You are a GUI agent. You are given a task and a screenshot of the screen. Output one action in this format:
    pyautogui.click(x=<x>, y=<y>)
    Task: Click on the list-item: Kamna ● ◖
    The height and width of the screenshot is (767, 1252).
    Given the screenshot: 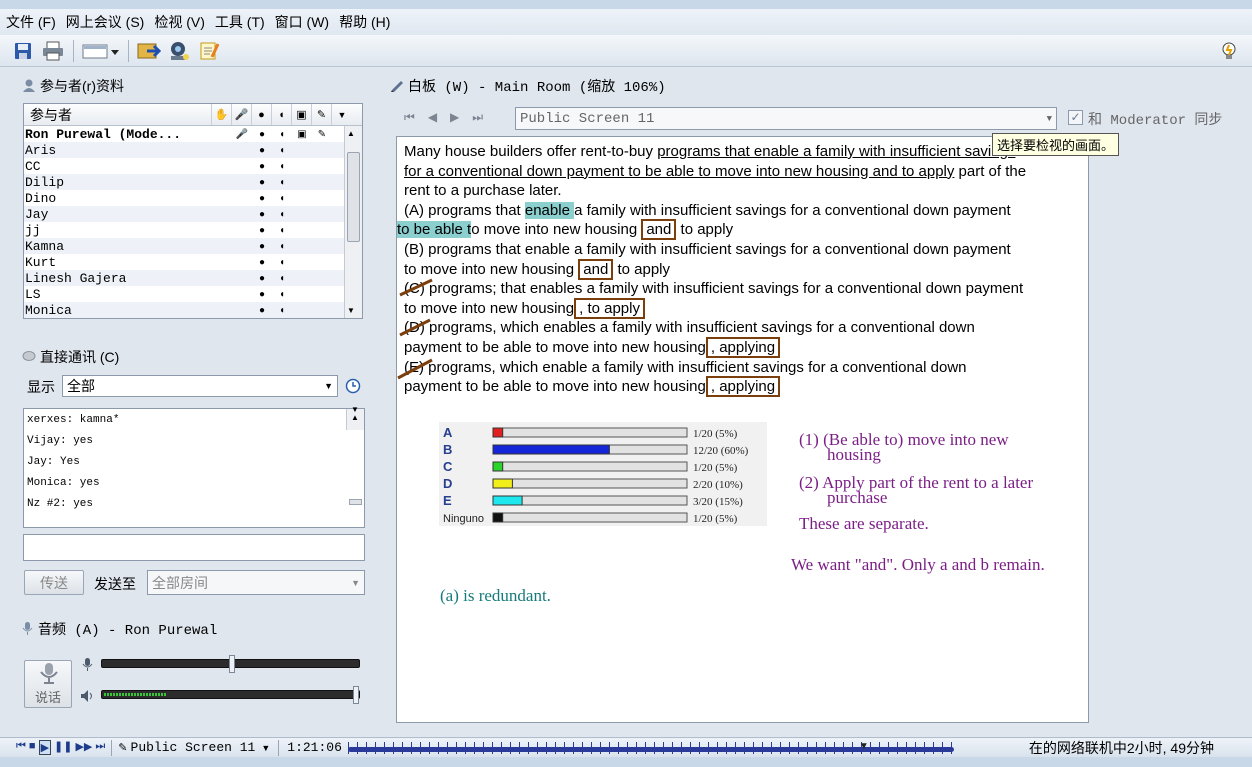 What is the action you would take?
    pyautogui.click(x=193, y=246)
    